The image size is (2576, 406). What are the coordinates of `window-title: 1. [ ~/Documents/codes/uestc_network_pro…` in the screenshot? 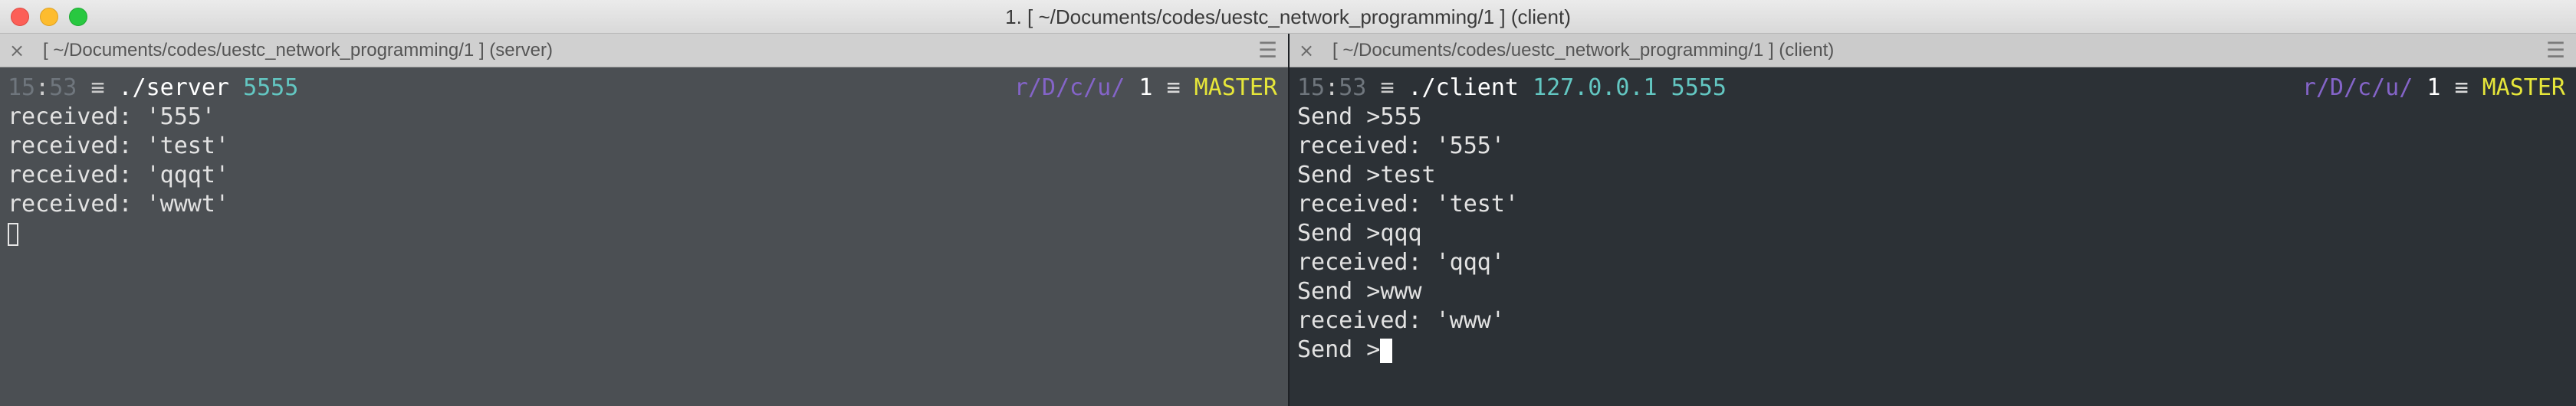 It's located at (1288, 16).